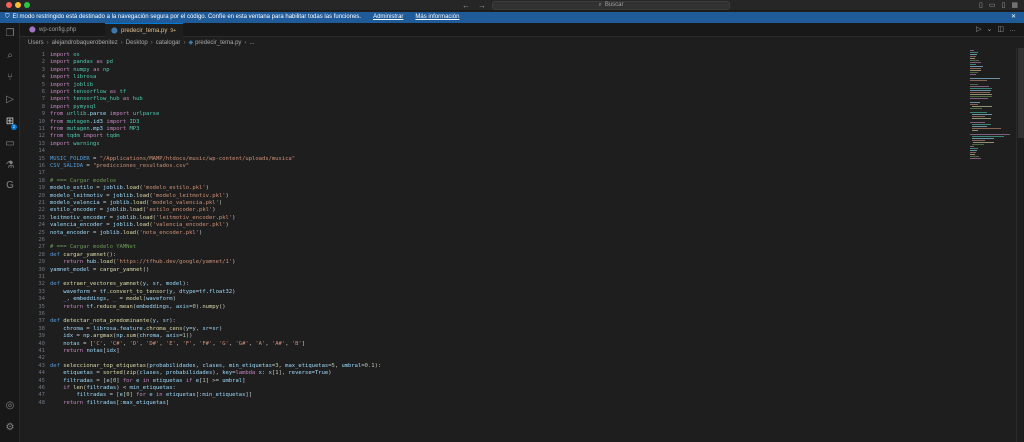 The height and width of the screenshot is (442, 1024). Describe the element at coordinates (43, 77) in the screenshot. I see `line-number: 4` at that location.